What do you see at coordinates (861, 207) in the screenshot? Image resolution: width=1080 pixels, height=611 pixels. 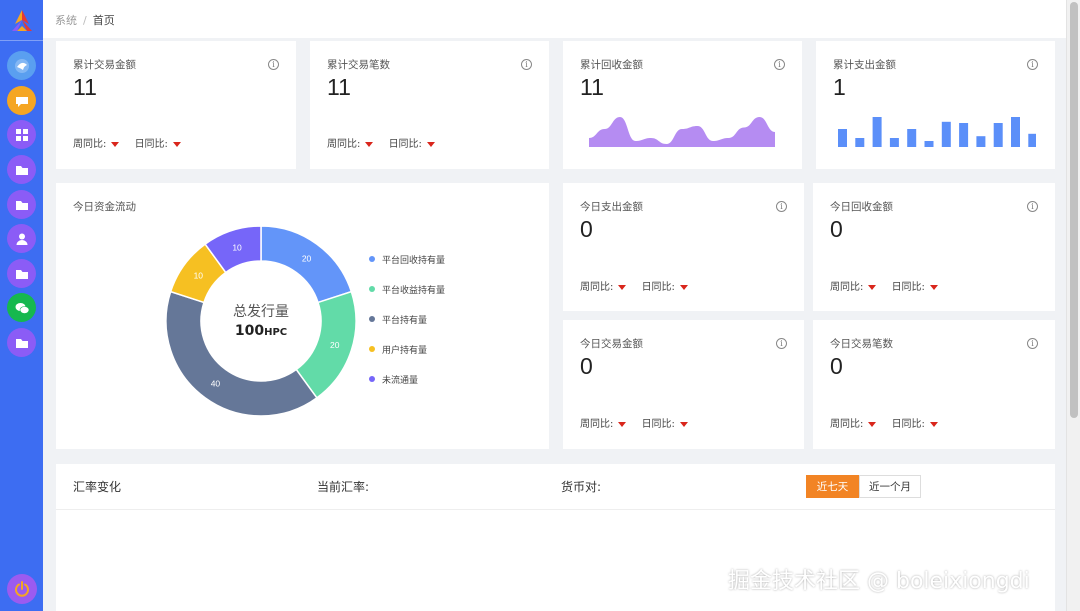 I see `card-title: 今日回收金额` at bounding box center [861, 207].